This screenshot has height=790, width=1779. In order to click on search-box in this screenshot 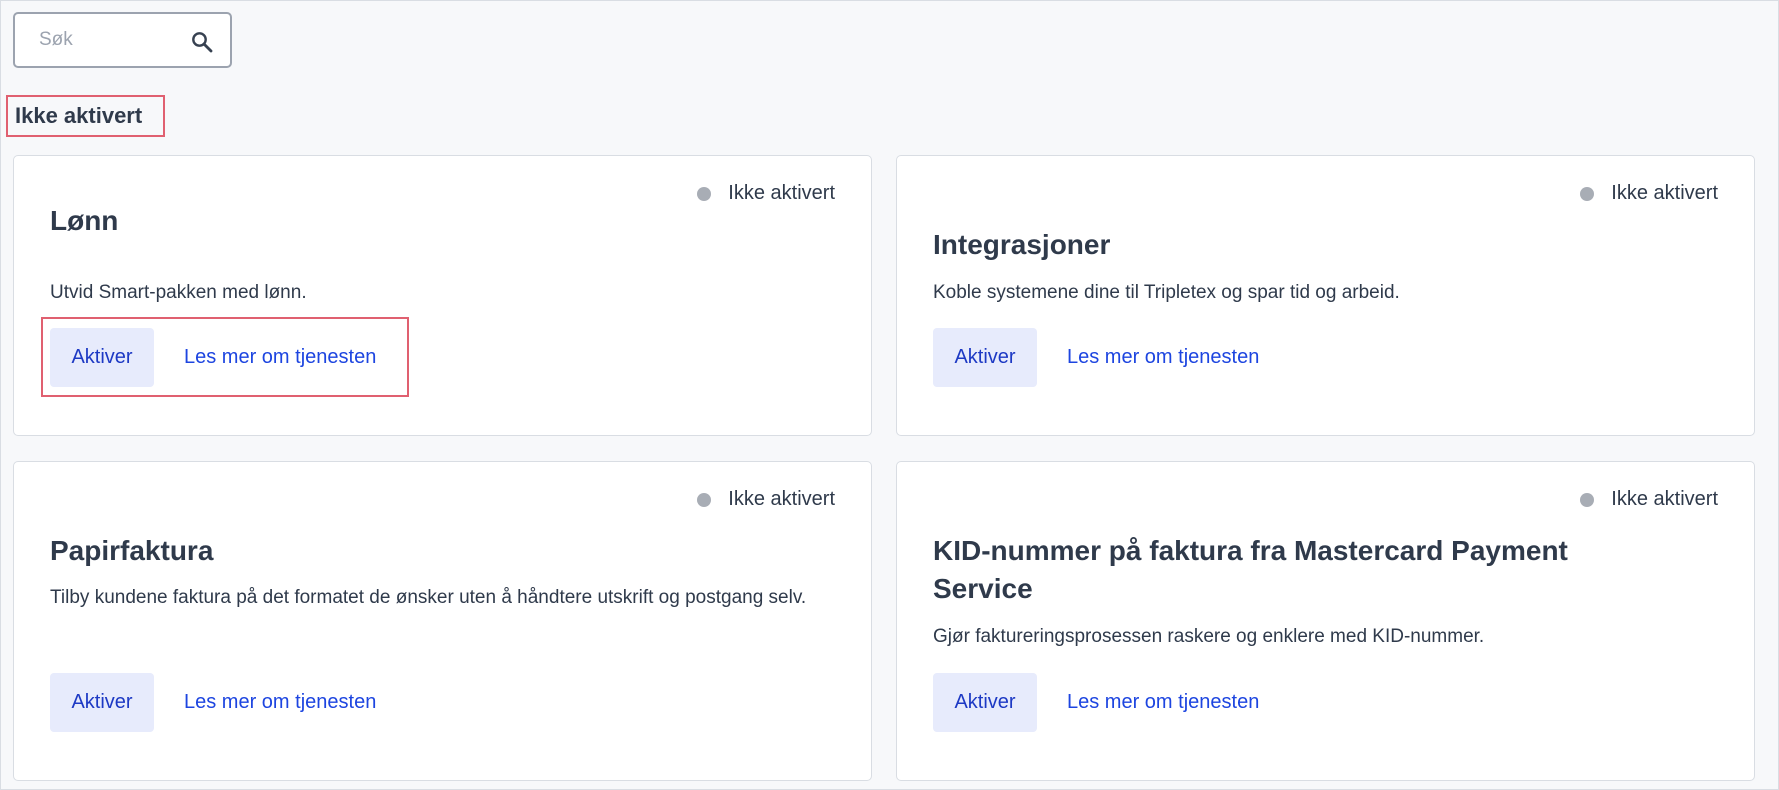, I will do `click(122, 40)`.